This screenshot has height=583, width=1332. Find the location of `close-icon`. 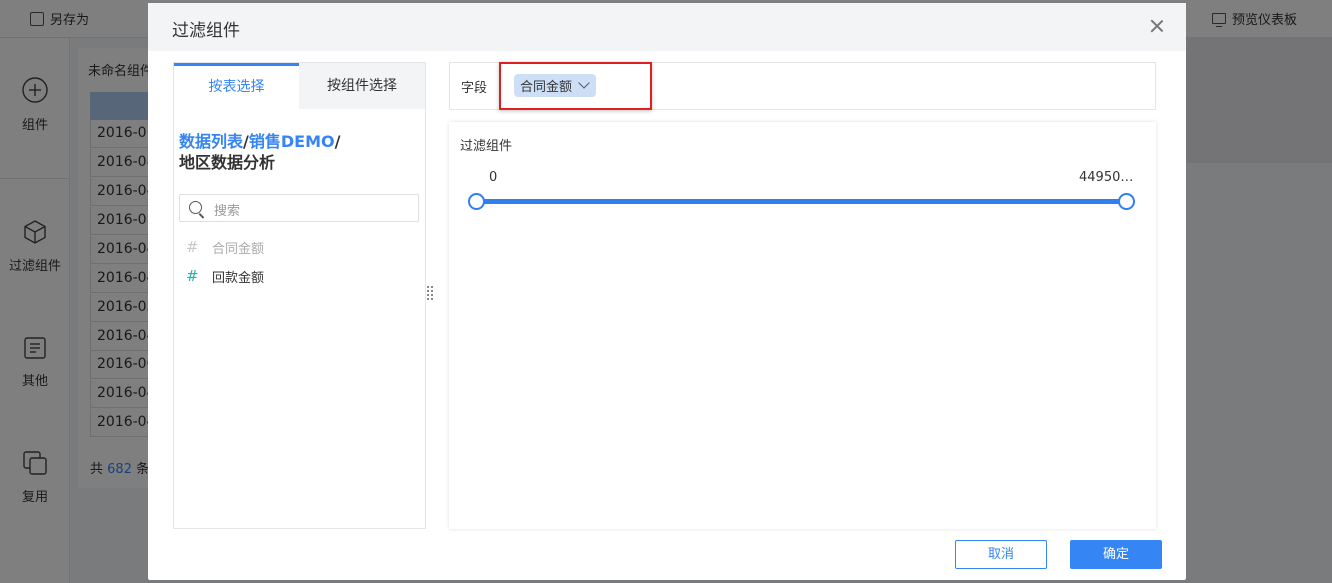

close-icon is located at coordinates (1157, 26).